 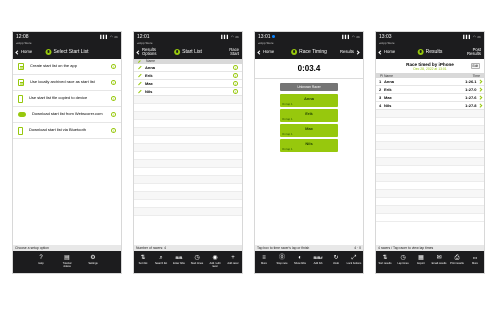 What do you see at coordinates (264, 259) in the screenshot?
I see `toolbar-more-button: ≡ More` at bounding box center [264, 259].